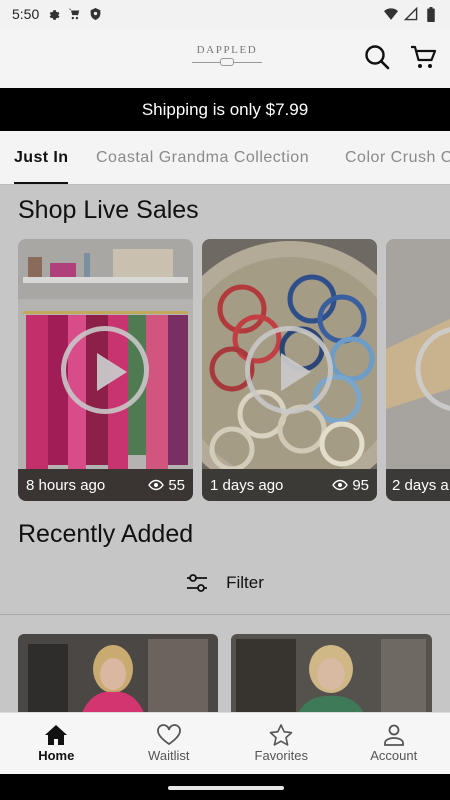 This screenshot has width=450, height=800. Describe the element at coordinates (225, 14) in the screenshot. I see `status-bar: 5:50` at that location.